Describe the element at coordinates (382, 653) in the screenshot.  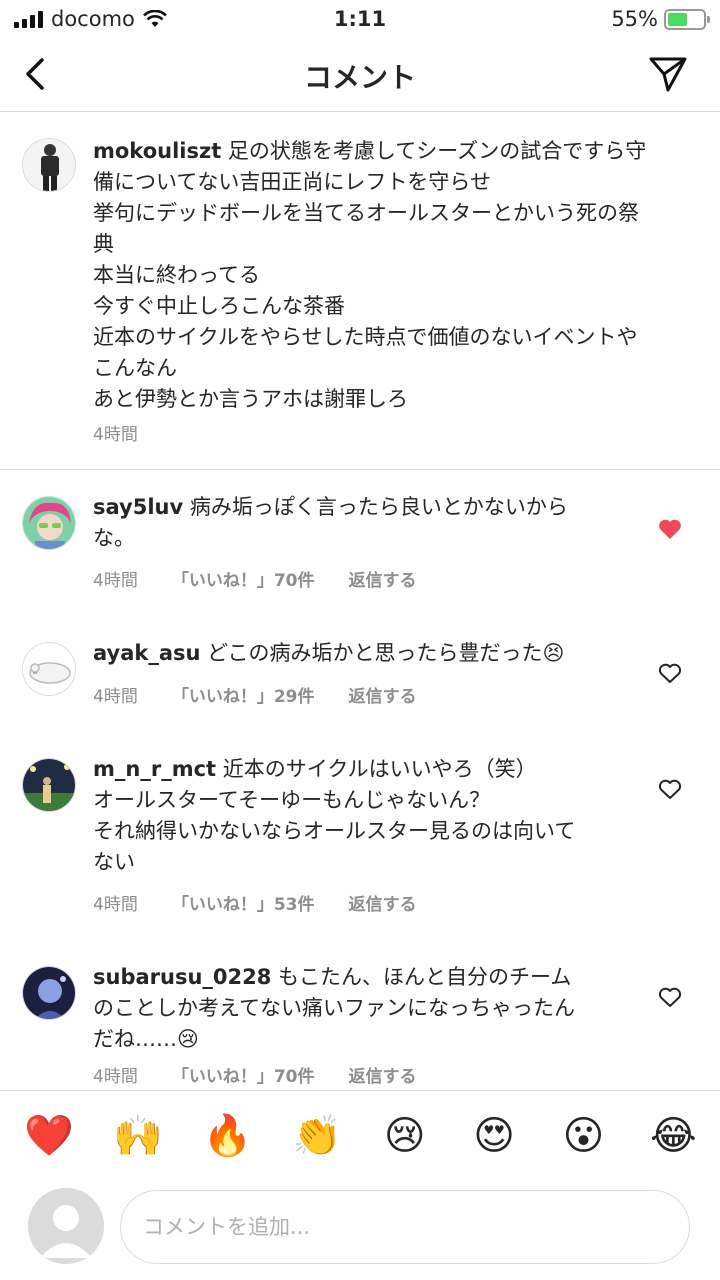
I see `comment-text: どこの病み垢かと思ったら豊だった😣` at that location.